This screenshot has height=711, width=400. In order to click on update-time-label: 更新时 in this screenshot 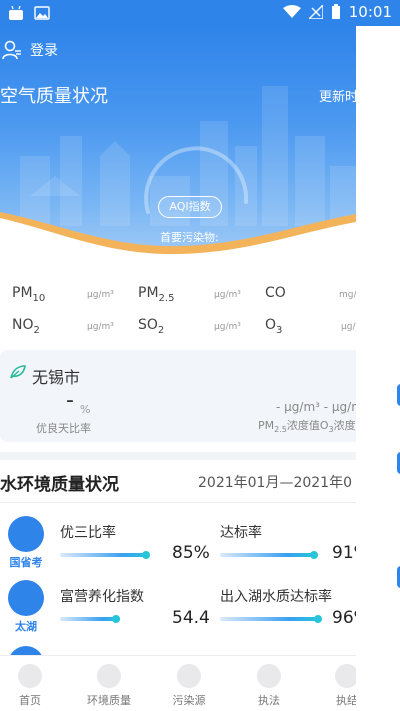, I will do `click(337, 97)`.